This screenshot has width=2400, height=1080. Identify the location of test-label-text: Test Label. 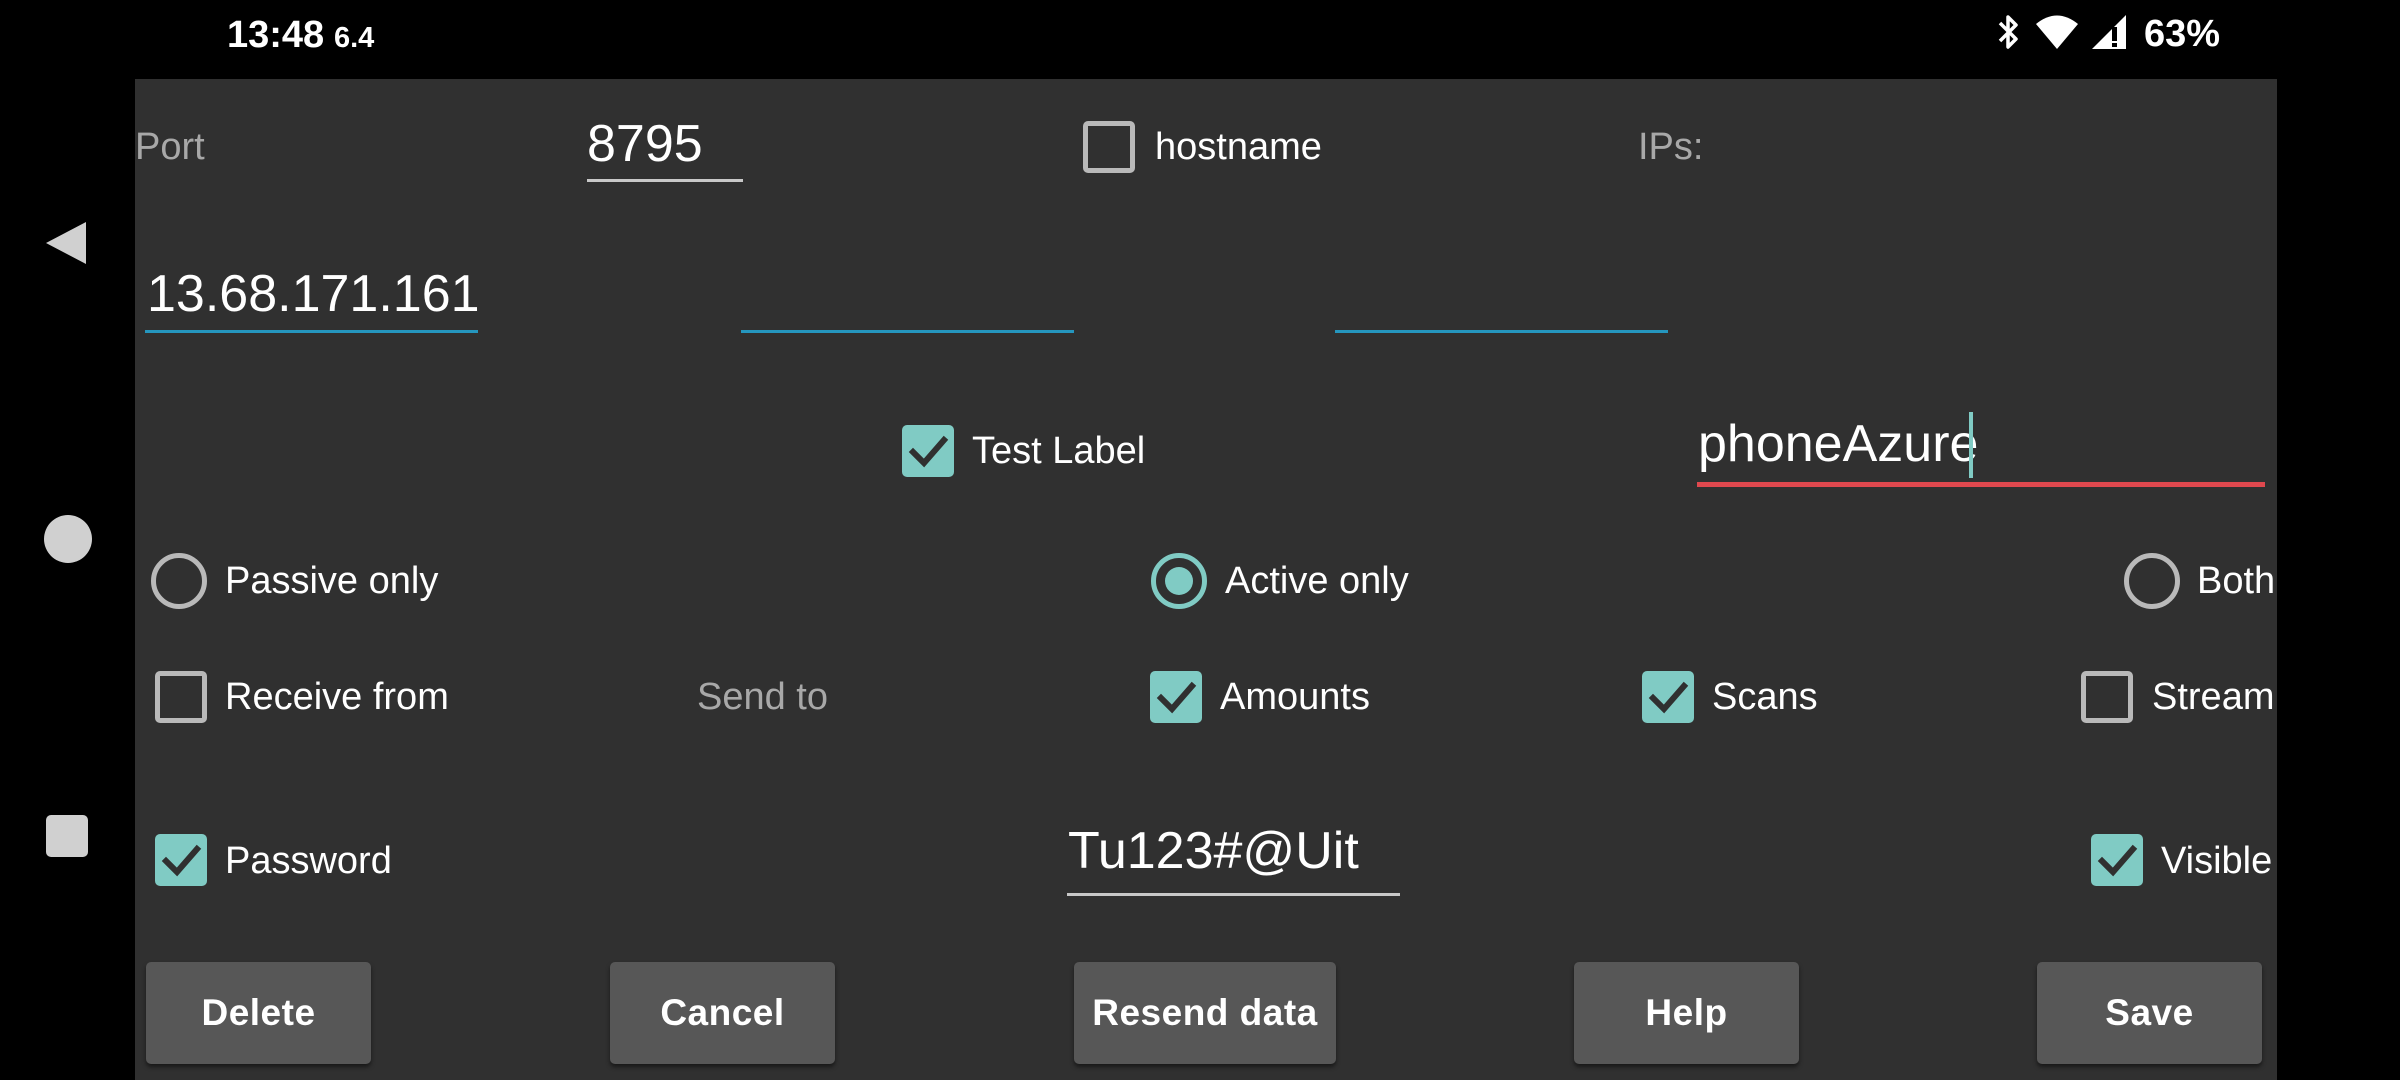
(1059, 451).